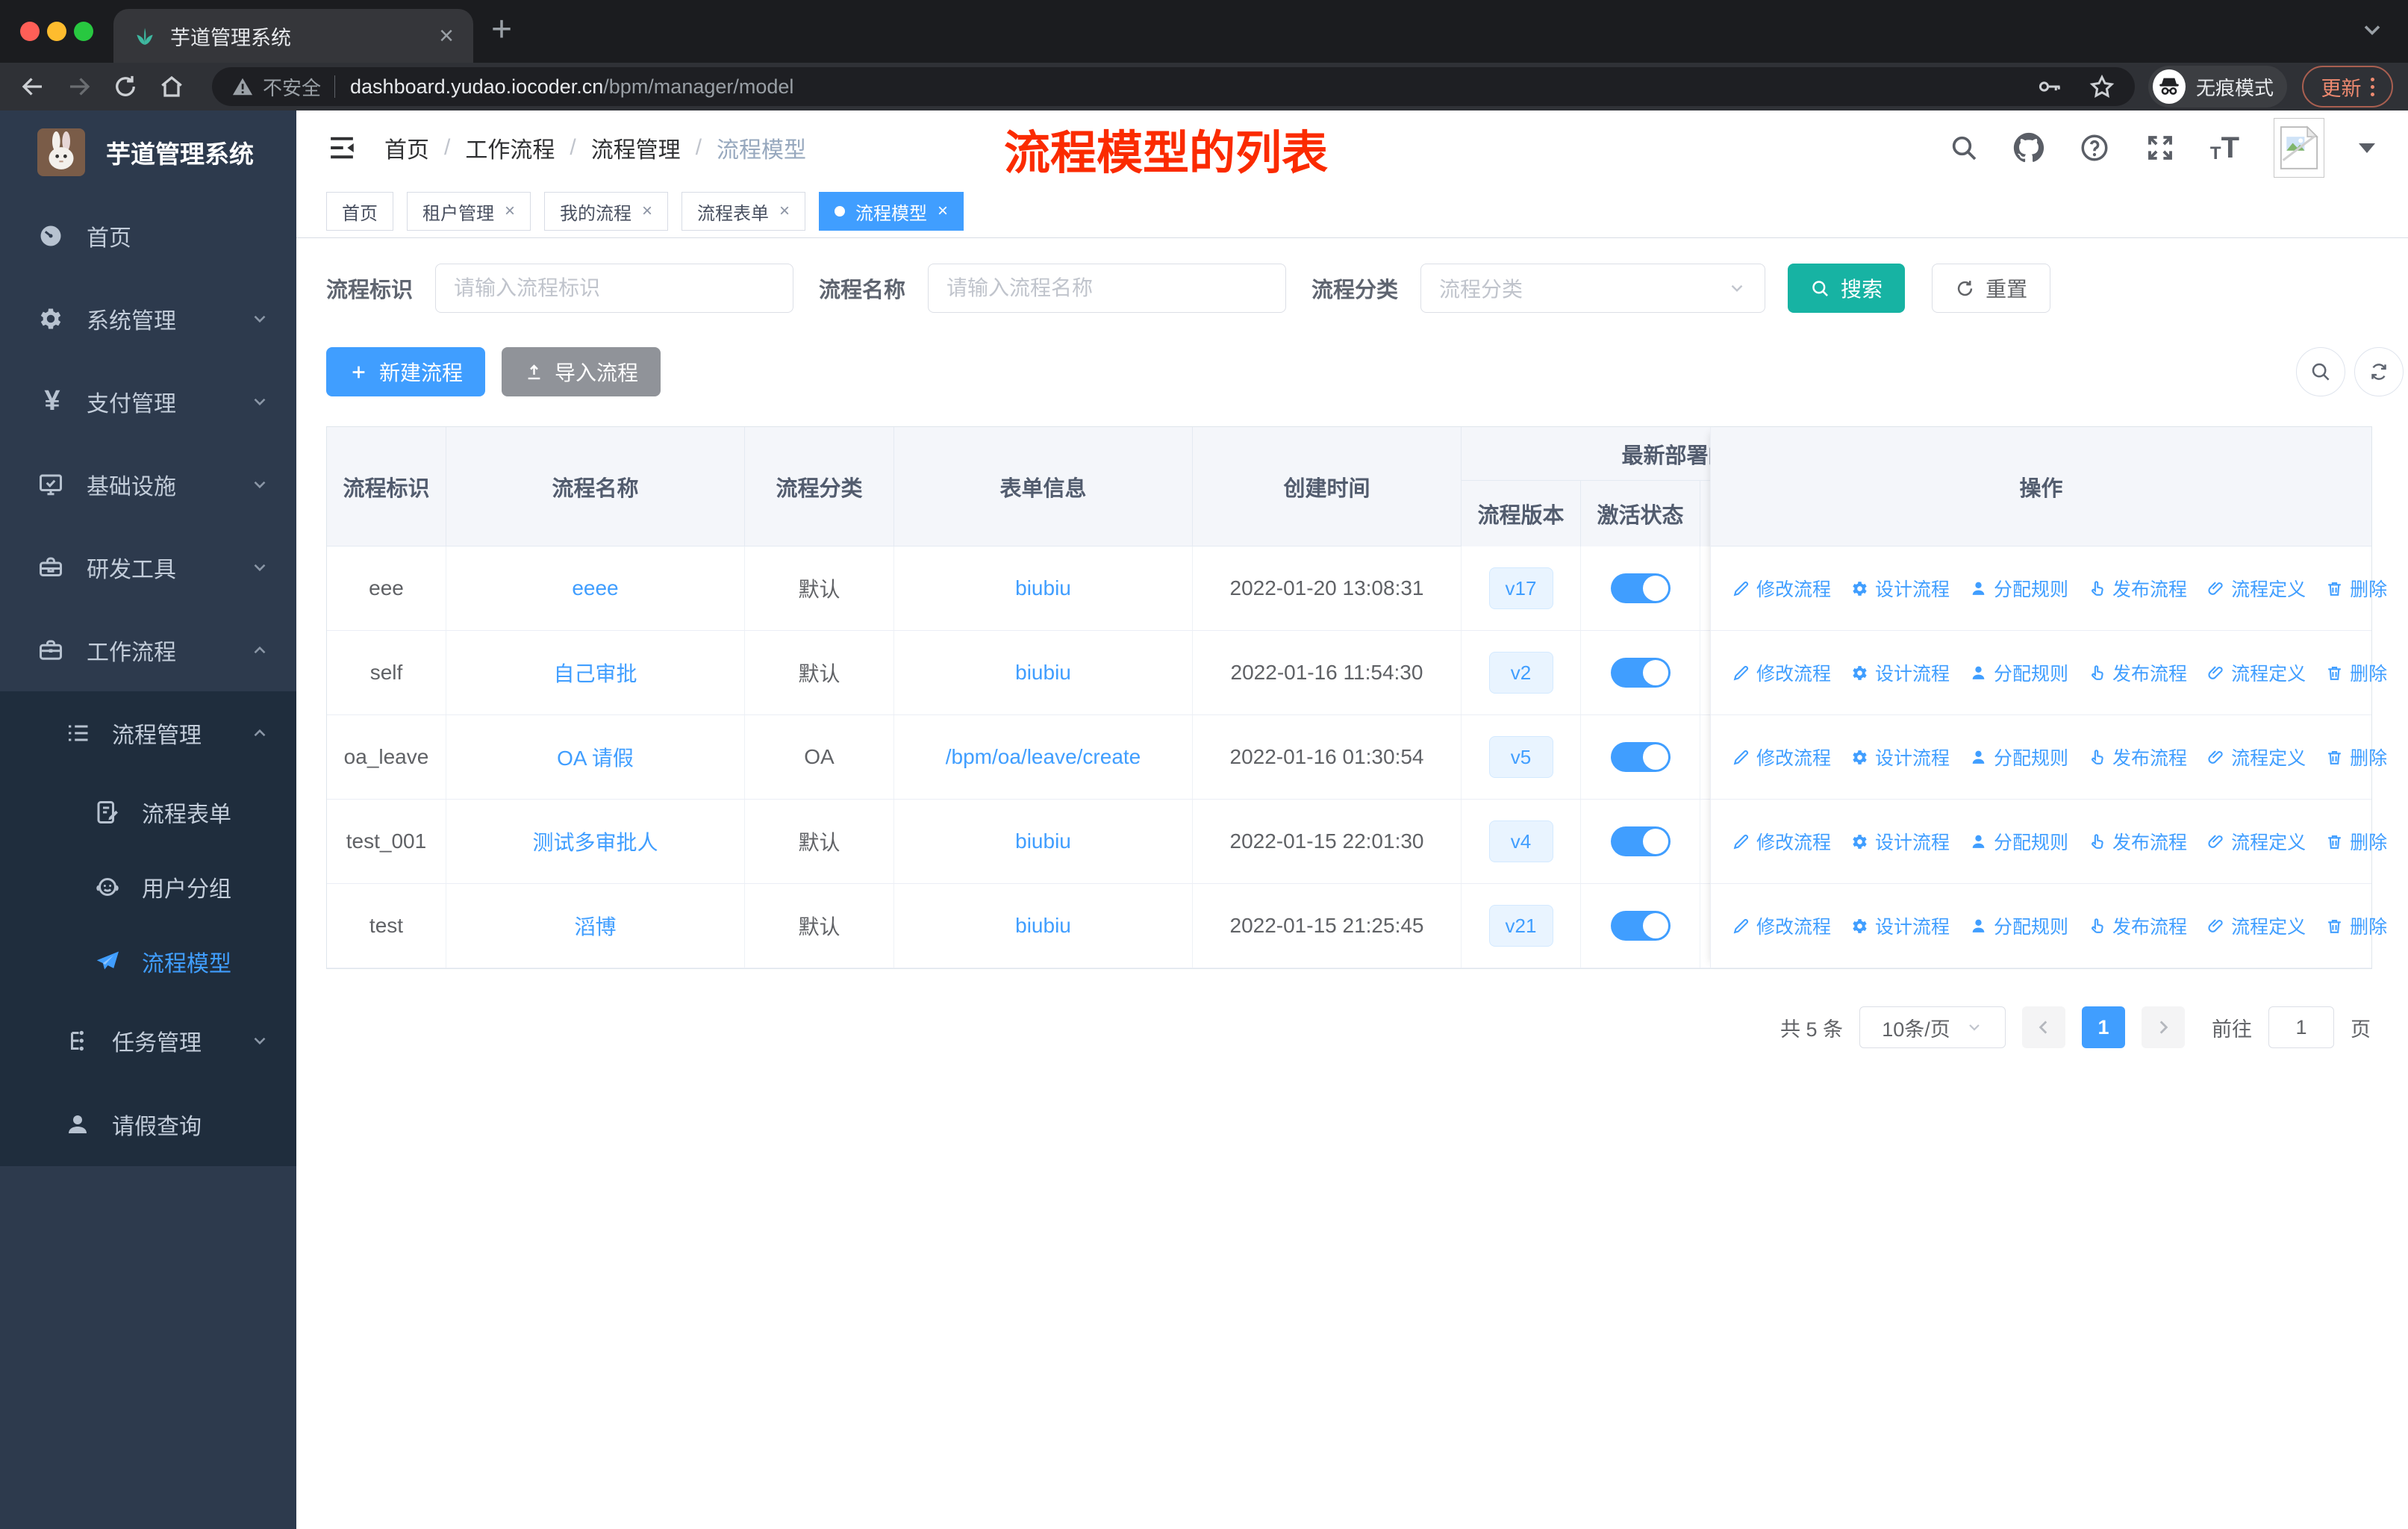  I want to click on process-name-link: 自己审批, so click(595, 673).